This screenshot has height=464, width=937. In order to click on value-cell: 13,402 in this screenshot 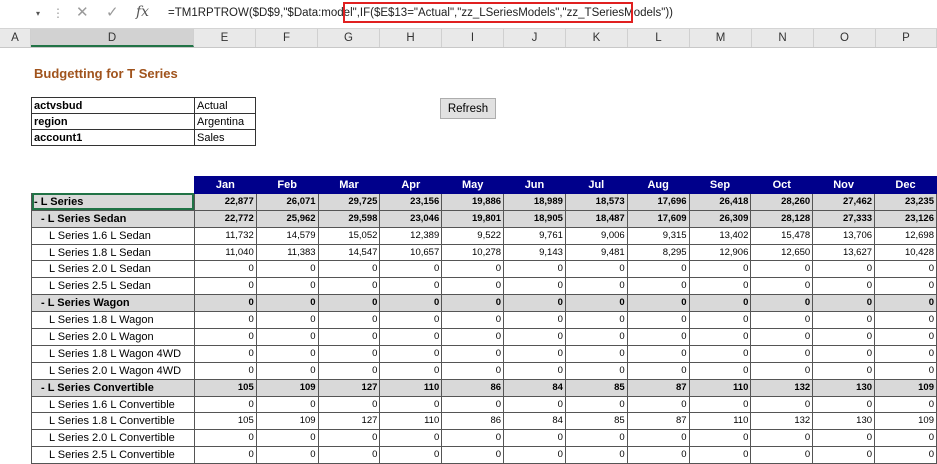, I will do `click(720, 235)`.